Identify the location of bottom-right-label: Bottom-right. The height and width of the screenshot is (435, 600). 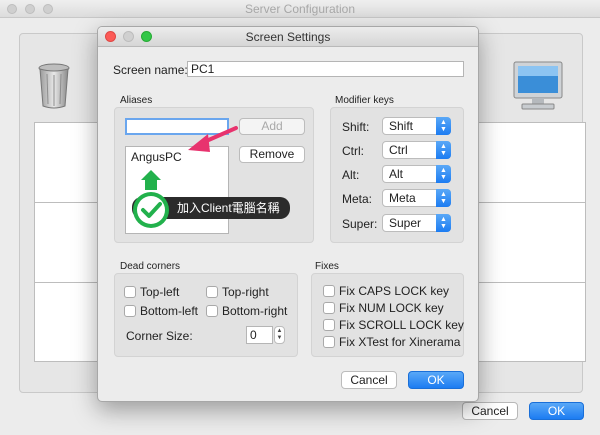
(255, 311).